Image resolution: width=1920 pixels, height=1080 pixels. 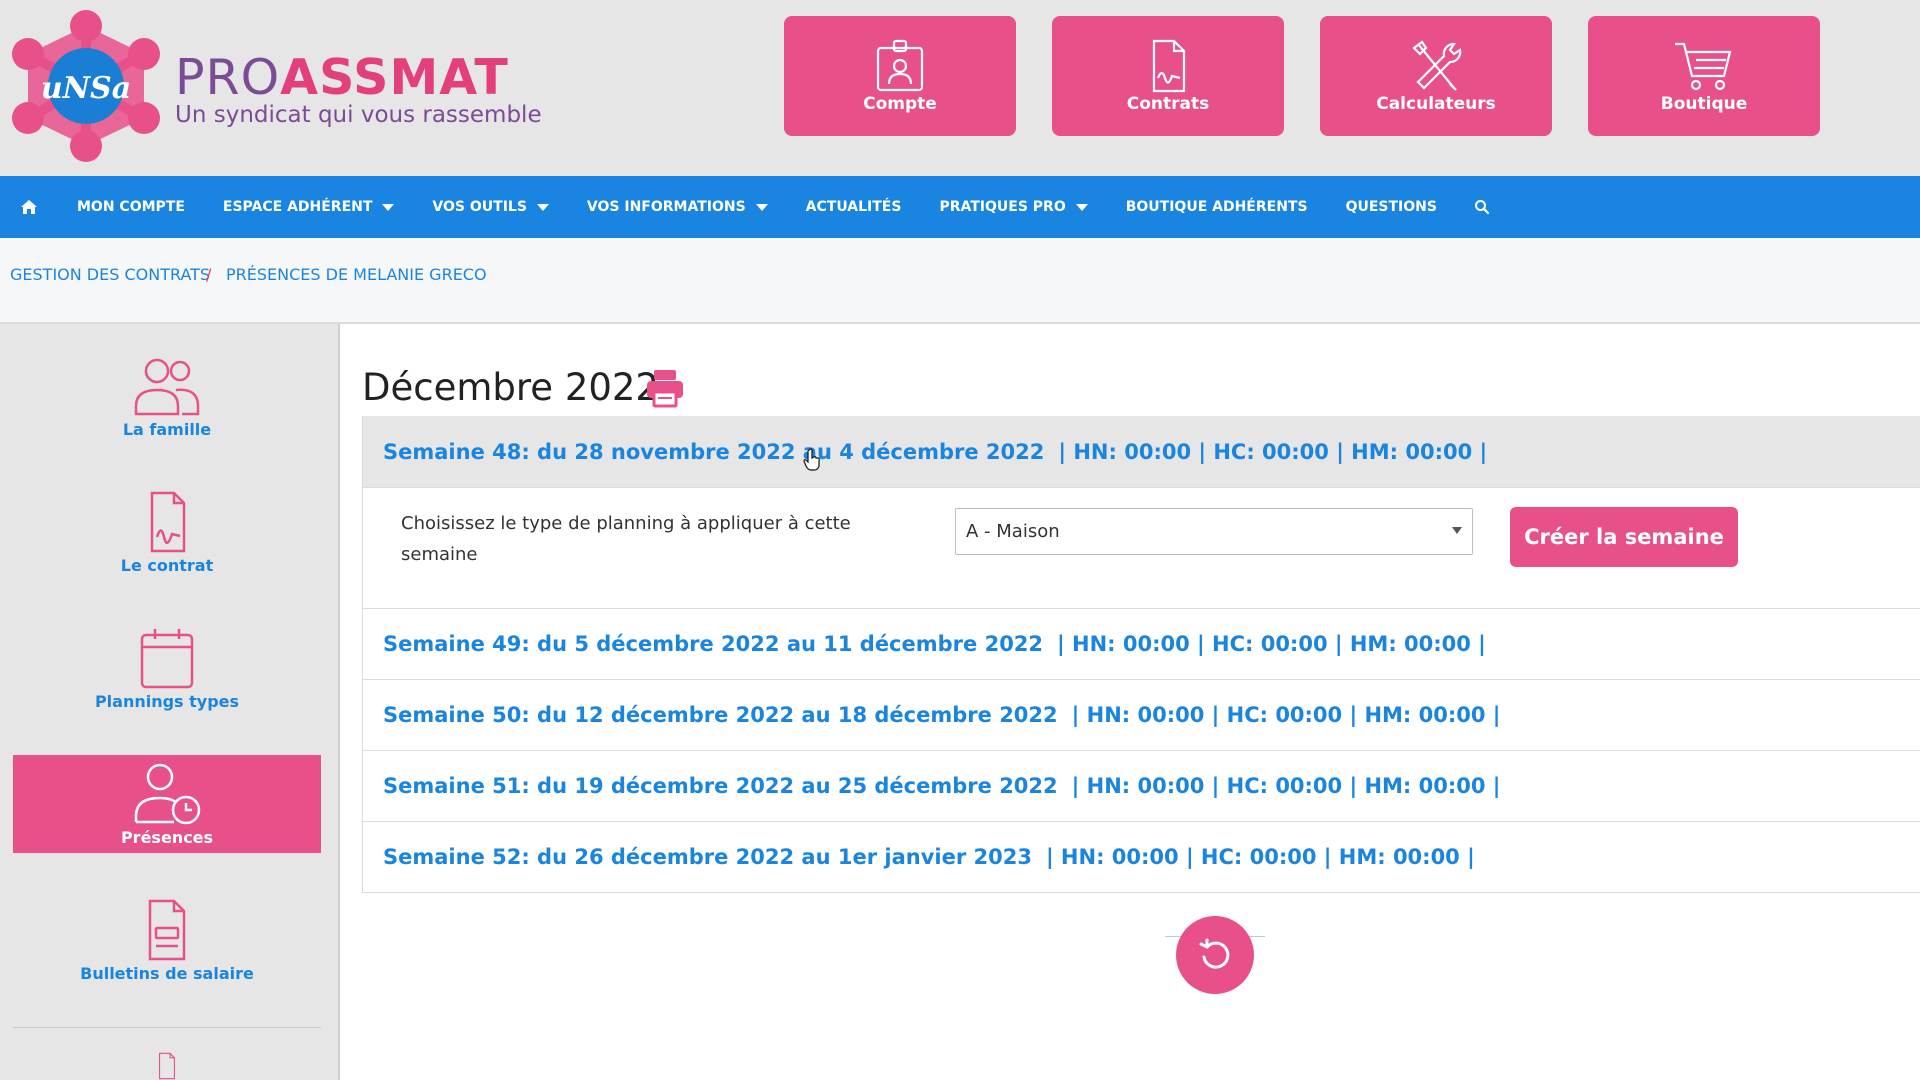 What do you see at coordinates (666, 207) in the screenshot?
I see `nav-vos-informations-label: VOS INFORMATIONS` at bounding box center [666, 207].